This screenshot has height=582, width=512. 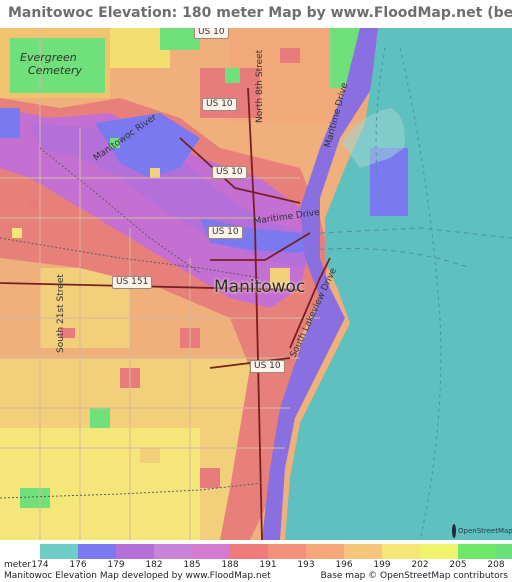 I want to click on south-21st-street-label: South 21st Street, so click(x=61, y=313).